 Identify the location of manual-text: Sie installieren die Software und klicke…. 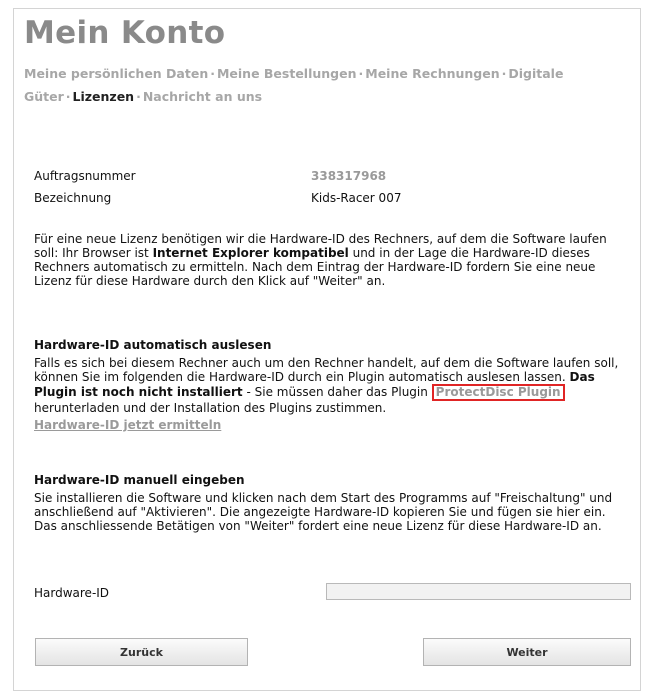
(323, 512).